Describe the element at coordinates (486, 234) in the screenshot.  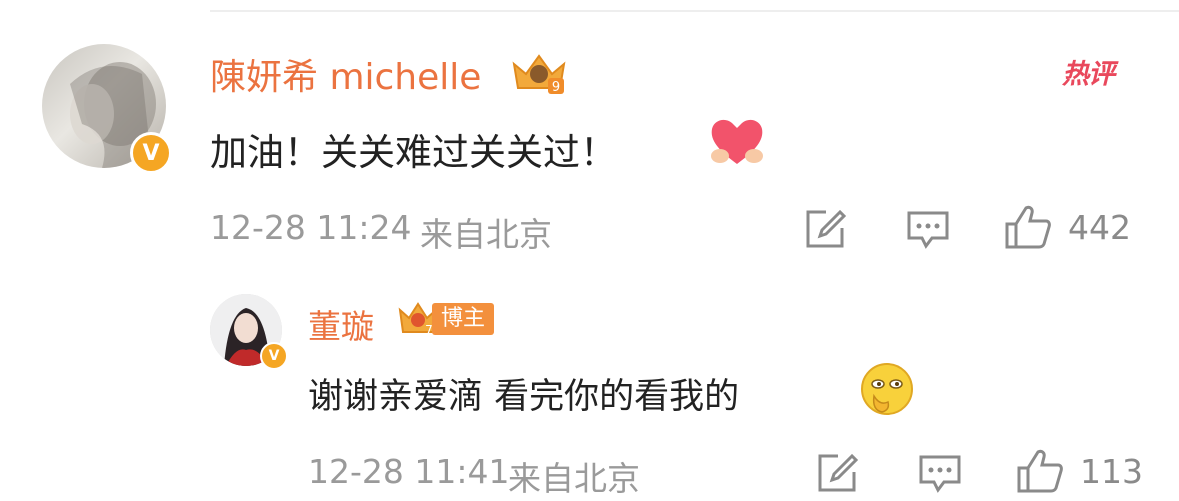
I see `comment-location: 来自北京` at that location.